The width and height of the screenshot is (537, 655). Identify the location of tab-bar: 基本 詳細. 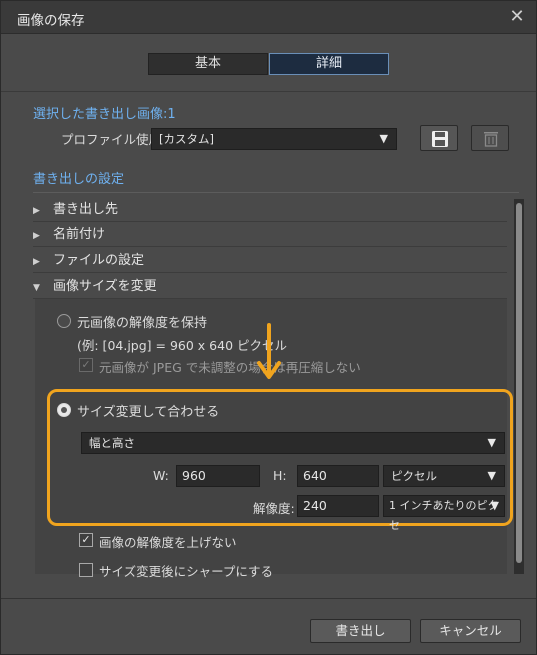
(268, 64).